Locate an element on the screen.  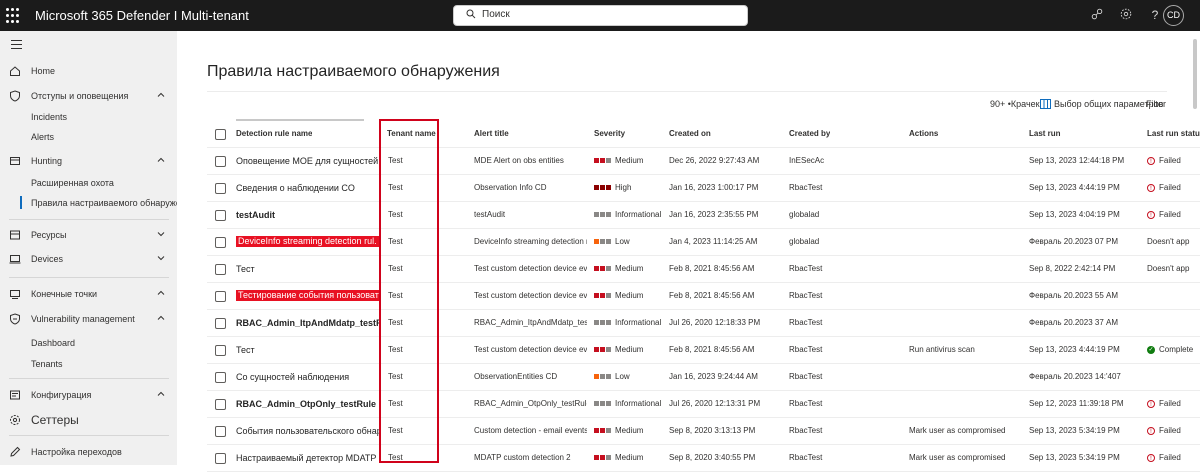
nav-sub-custom-detection-rules: Правила настраиваемого обнаружения is located at coordinates (108, 202).